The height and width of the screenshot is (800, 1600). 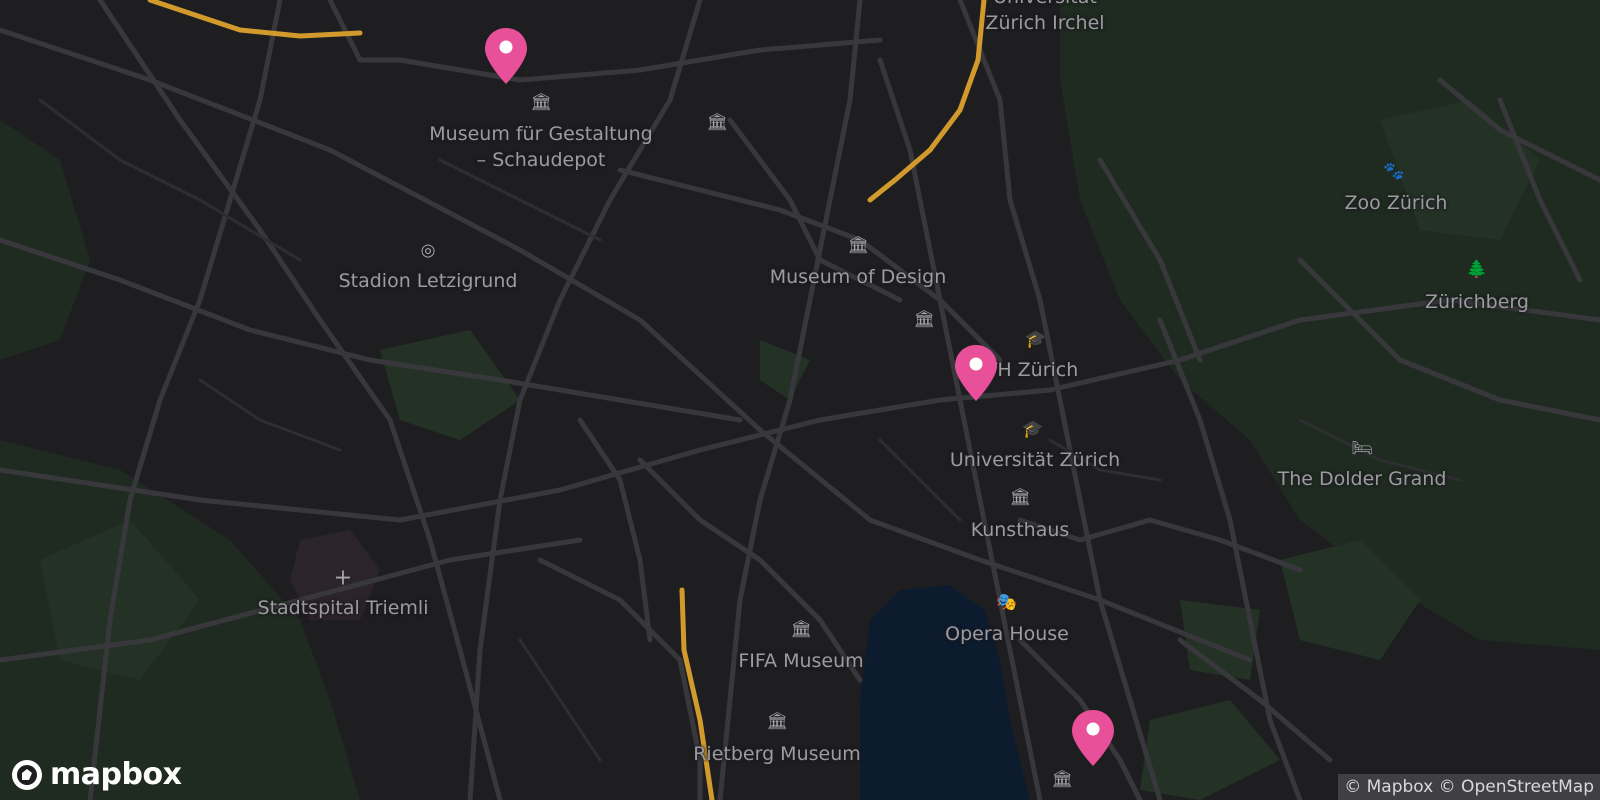 I want to click on attribution-bar: © Mapbox © OpenStreetMap, so click(x=1469, y=787).